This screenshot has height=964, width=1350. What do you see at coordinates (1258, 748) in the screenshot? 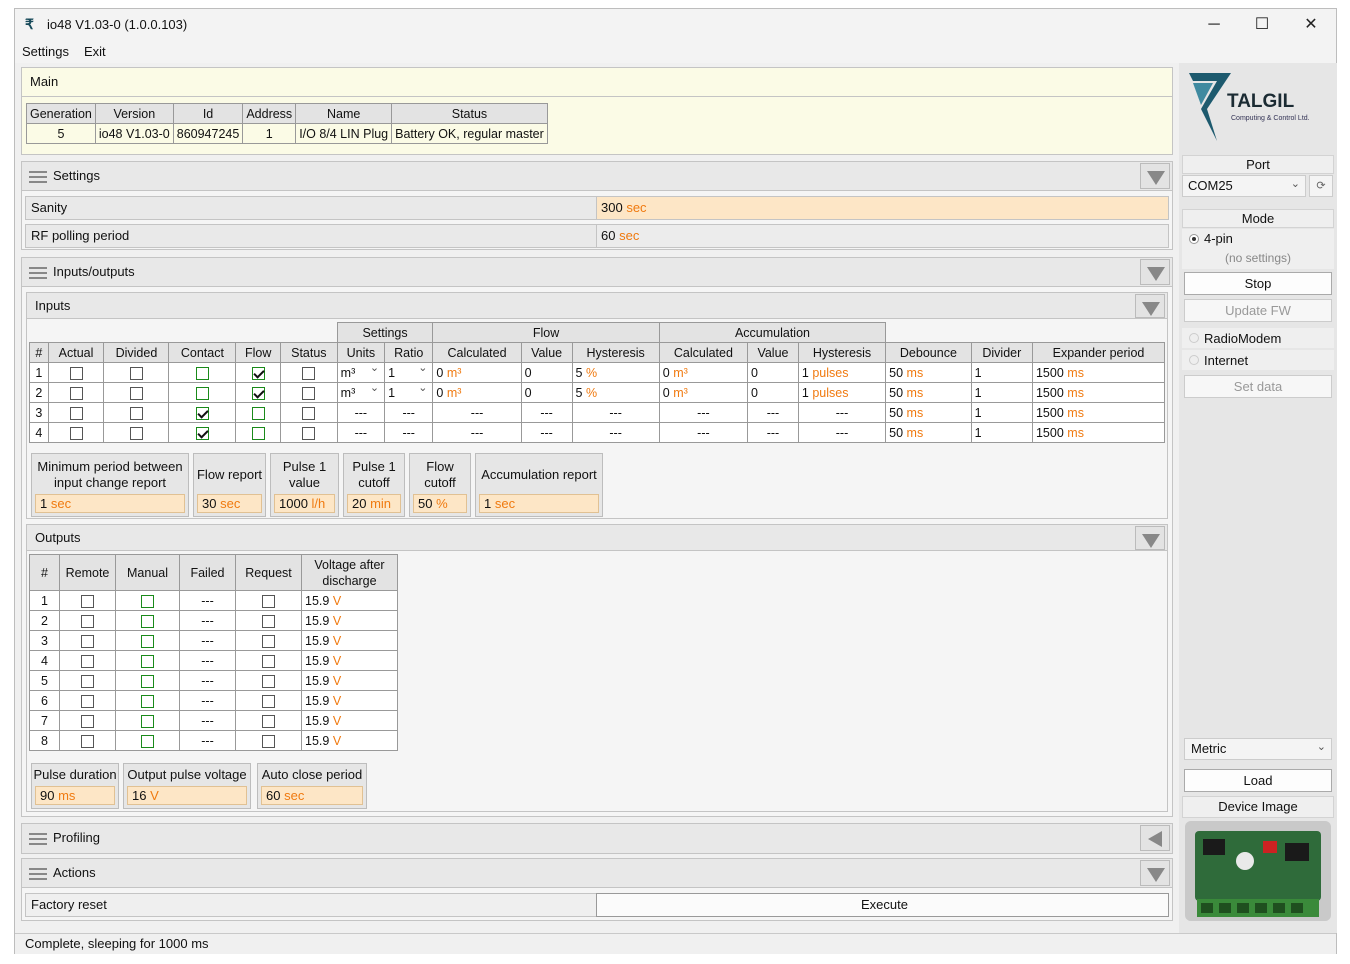
I see `units-select: Metric` at bounding box center [1258, 748].